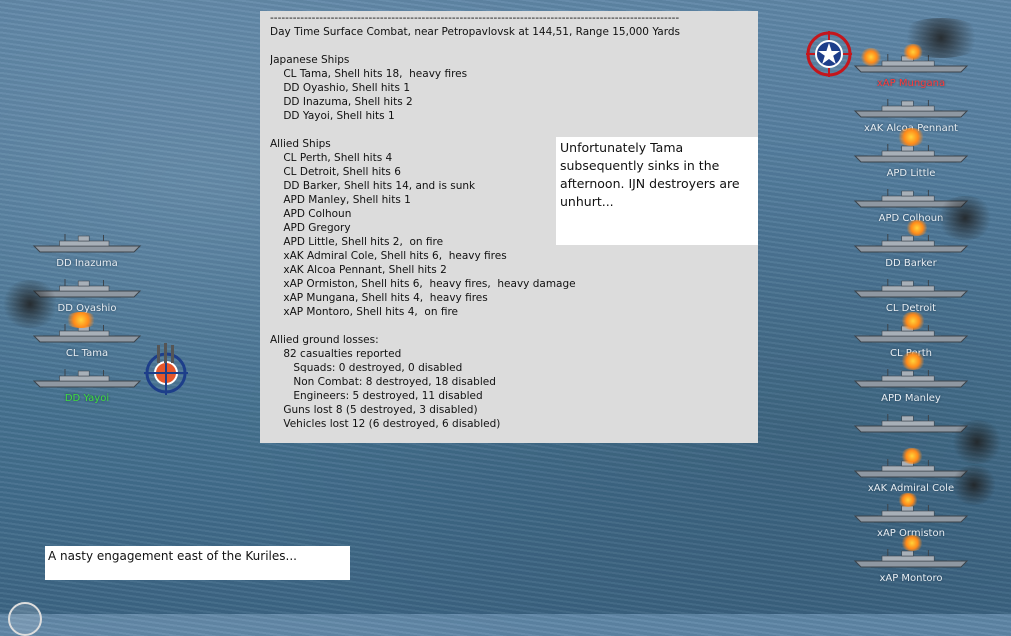 The width and height of the screenshot is (1011, 636). Describe the element at coordinates (366, 368) in the screenshot. I see `report-line: Squads: 0 destroyed, 0 disabled` at that location.